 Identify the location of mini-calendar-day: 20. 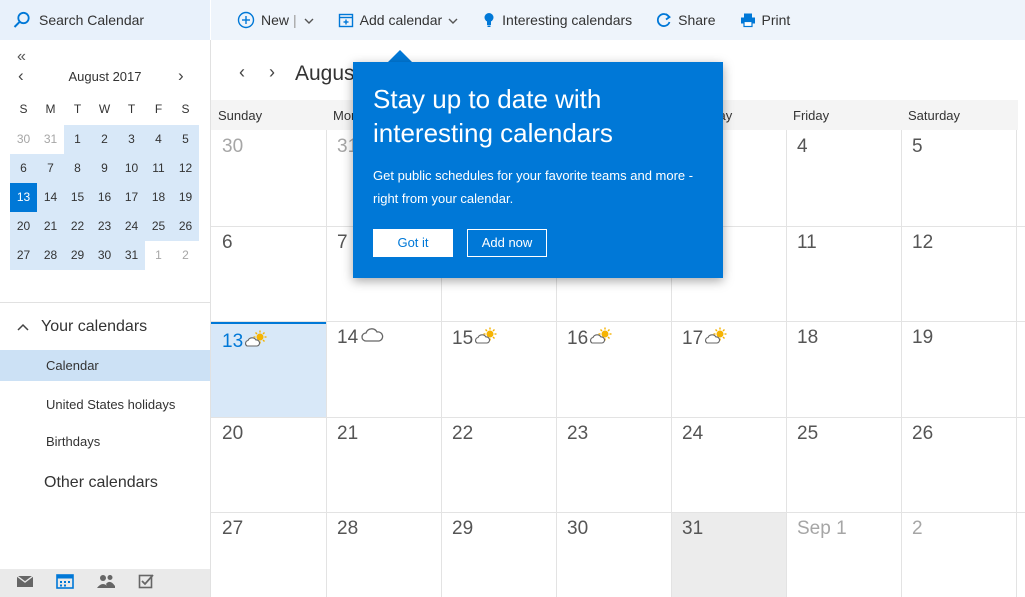
(23, 226).